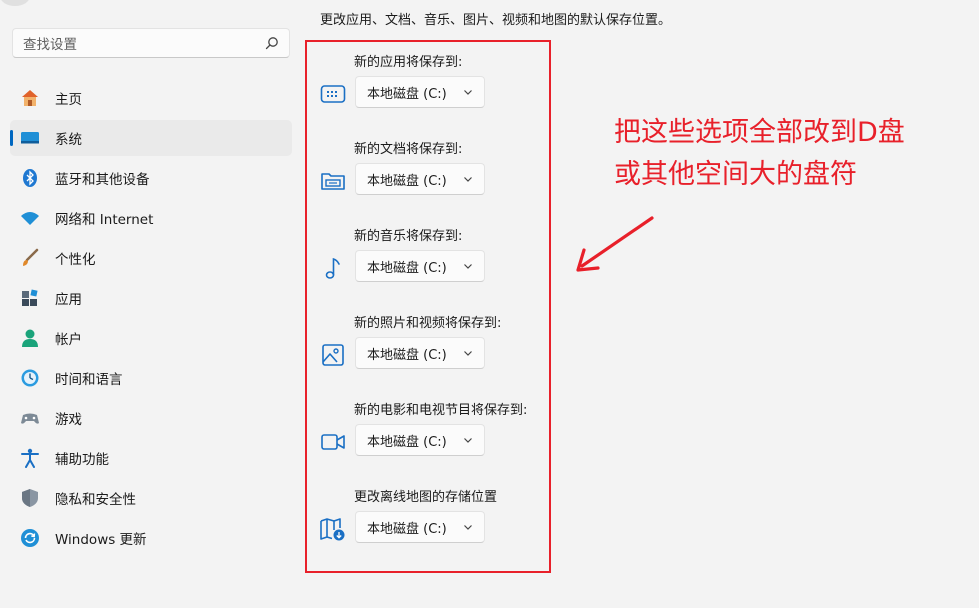 The height and width of the screenshot is (608, 979). I want to click on apps-storage-icon, so click(333, 94).